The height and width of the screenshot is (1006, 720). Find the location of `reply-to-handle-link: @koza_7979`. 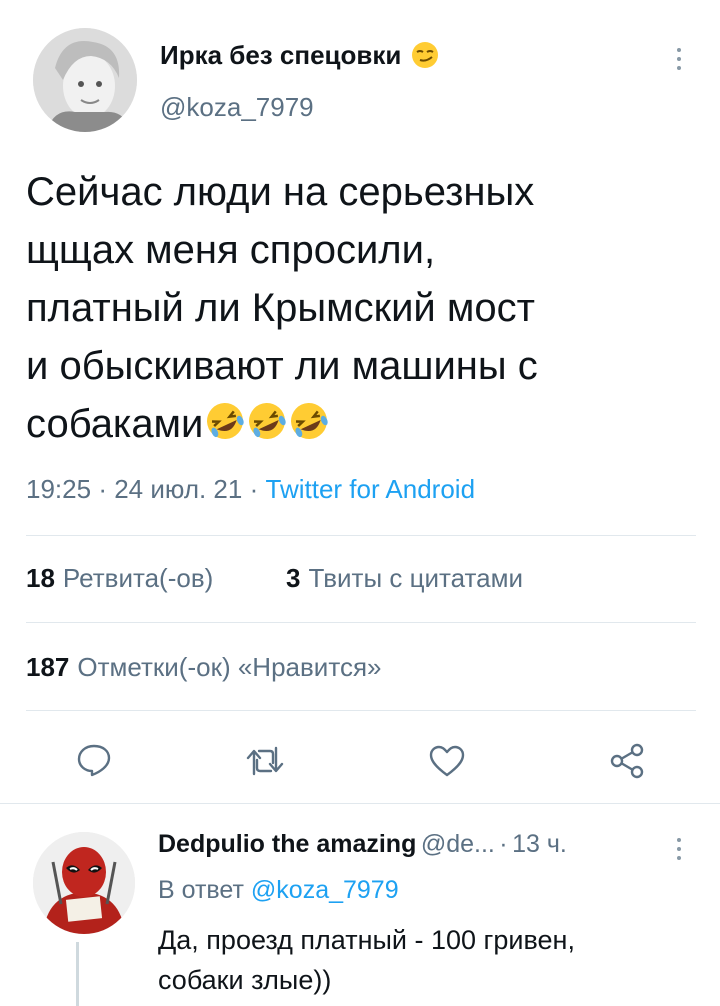

reply-to-handle-link: @koza_7979 is located at coordinates (325, 890).